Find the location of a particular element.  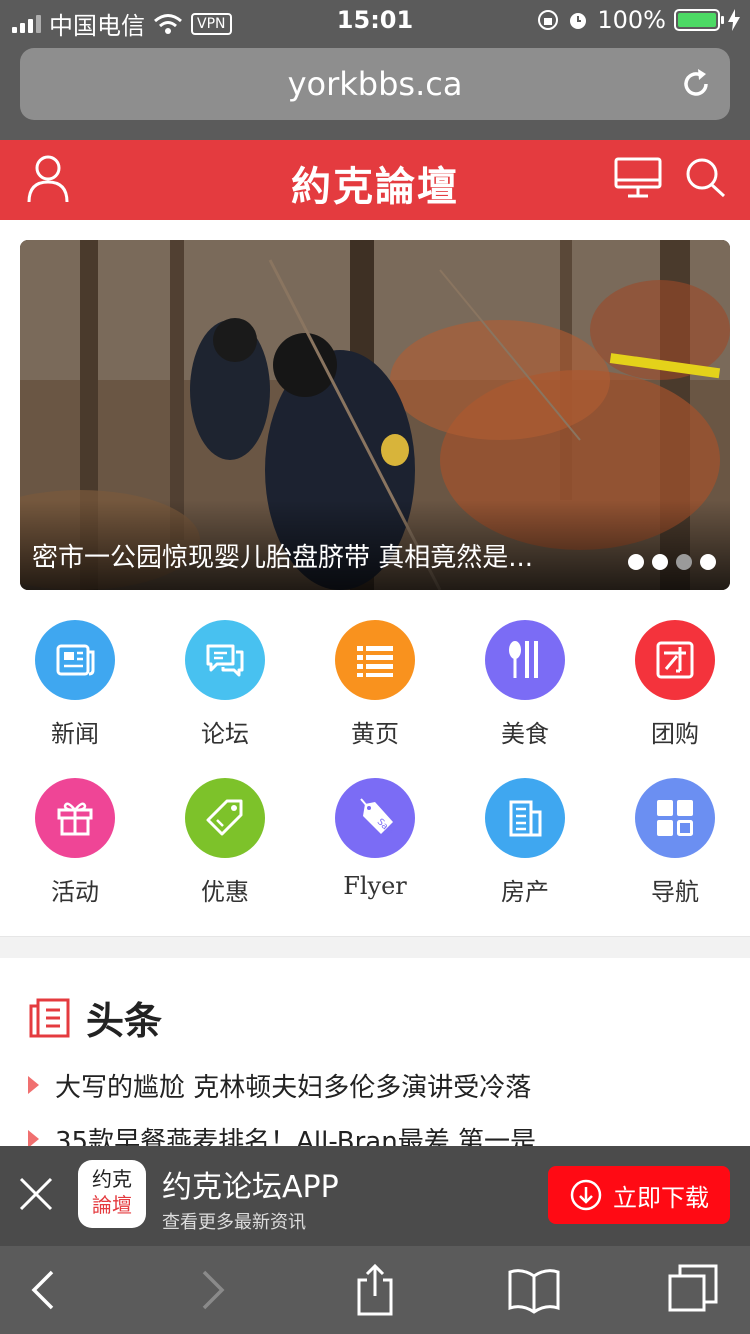

category-flyer: Sale Flyer is located at coordinates (375, 857).